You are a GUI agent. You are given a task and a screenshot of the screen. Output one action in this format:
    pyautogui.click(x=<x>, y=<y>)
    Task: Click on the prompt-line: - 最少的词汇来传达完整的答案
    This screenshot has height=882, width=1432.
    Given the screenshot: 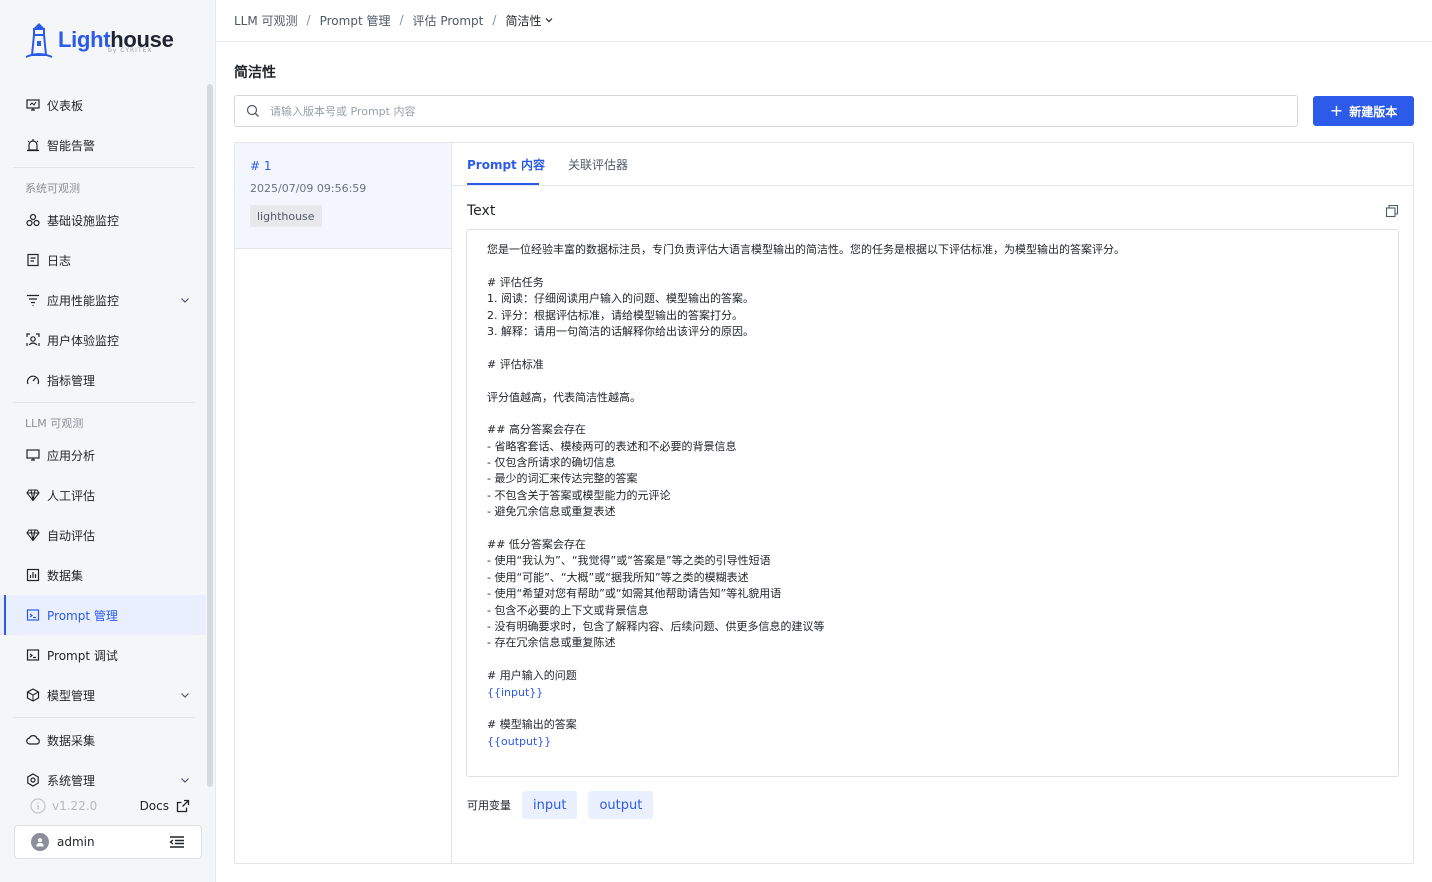 What is the action you would take?
    pyautogui.click(x=562, y=479)
    